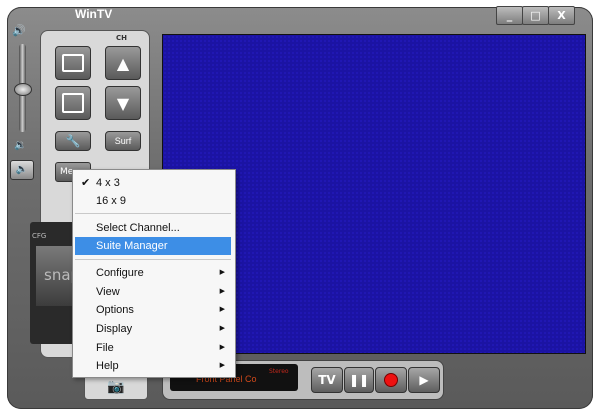 The image size is (600, 416). Describe the element at coordinates (132, 246) in the screenshot. I see `menu-item-label: Suite Manager` at that location.